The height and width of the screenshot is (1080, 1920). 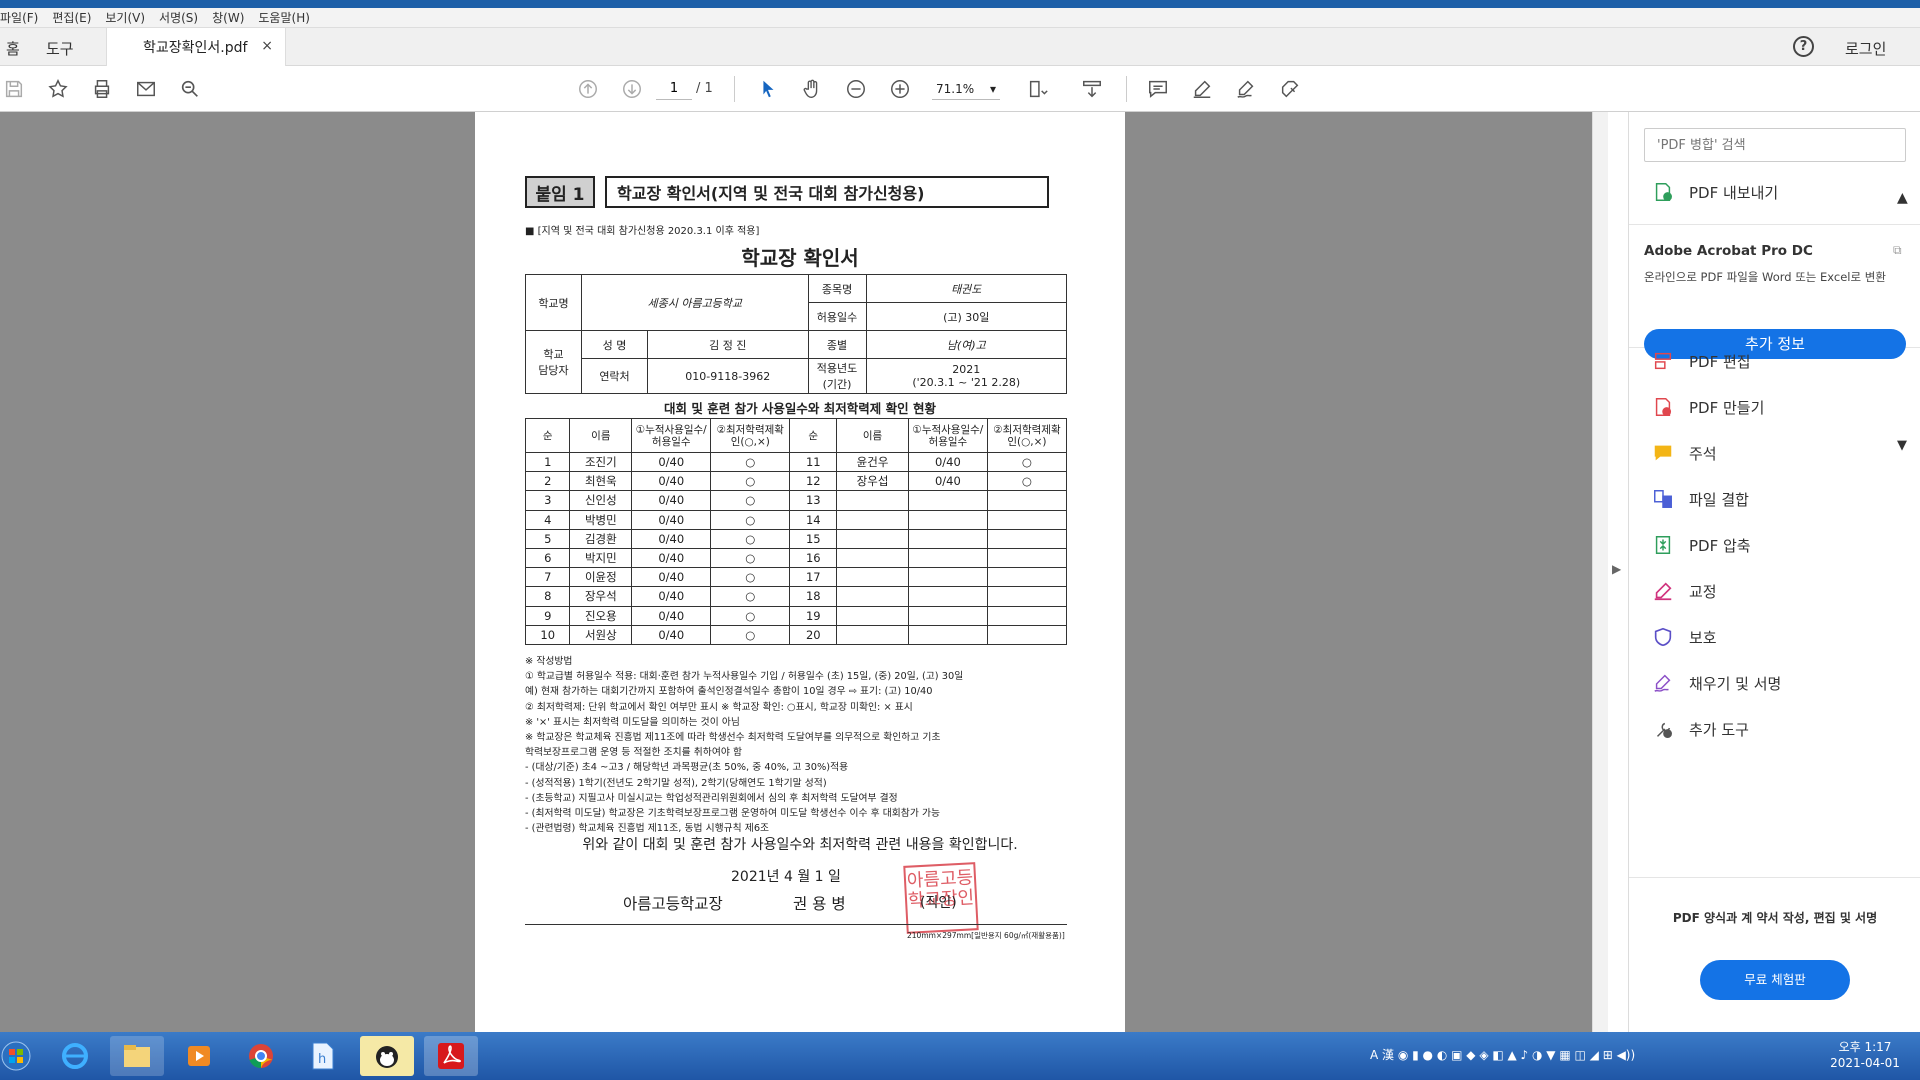 I want to click on panel-collapse-icon: ▶, so click(x=1616, y=569).